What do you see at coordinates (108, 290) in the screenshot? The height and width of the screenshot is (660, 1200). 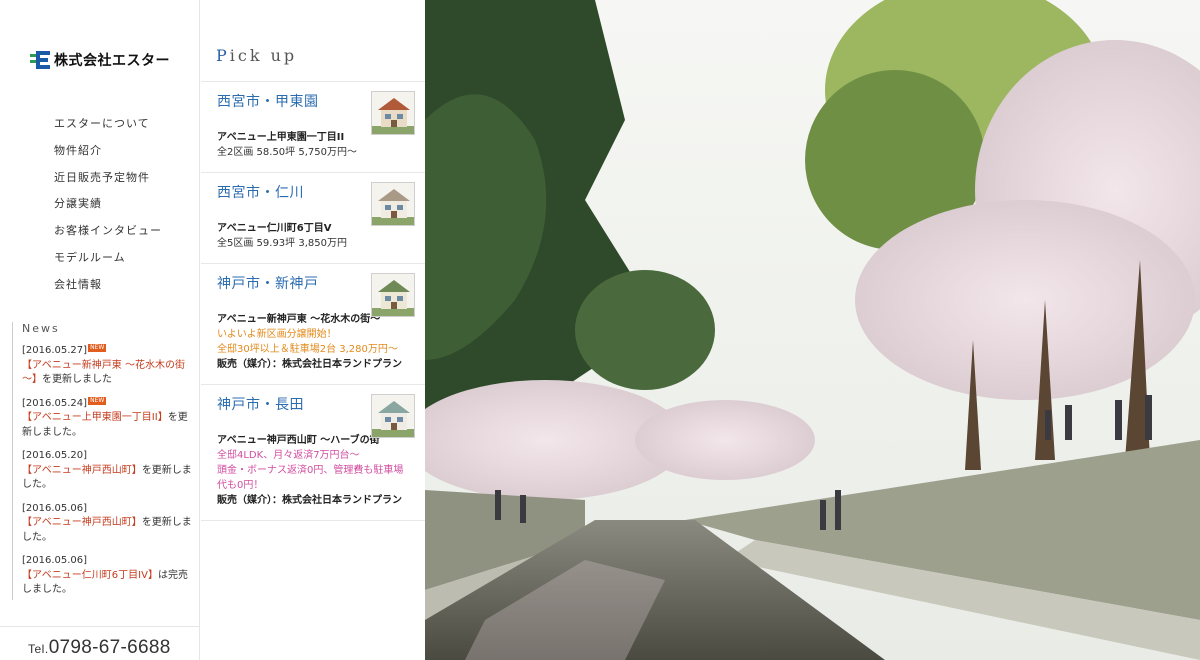 I see `nav-item-company: 会社情報` at bounding box center [108, 290].